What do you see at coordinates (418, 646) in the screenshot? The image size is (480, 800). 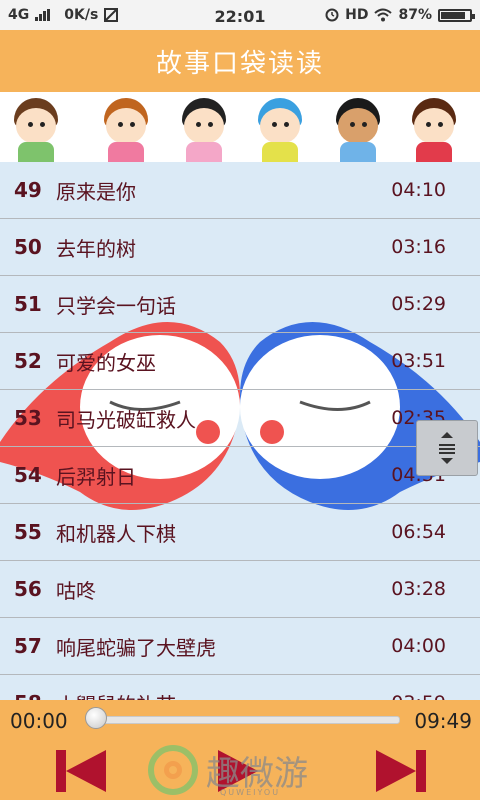 I see `story-duration: 04:00` at bounding box center [418, 646].